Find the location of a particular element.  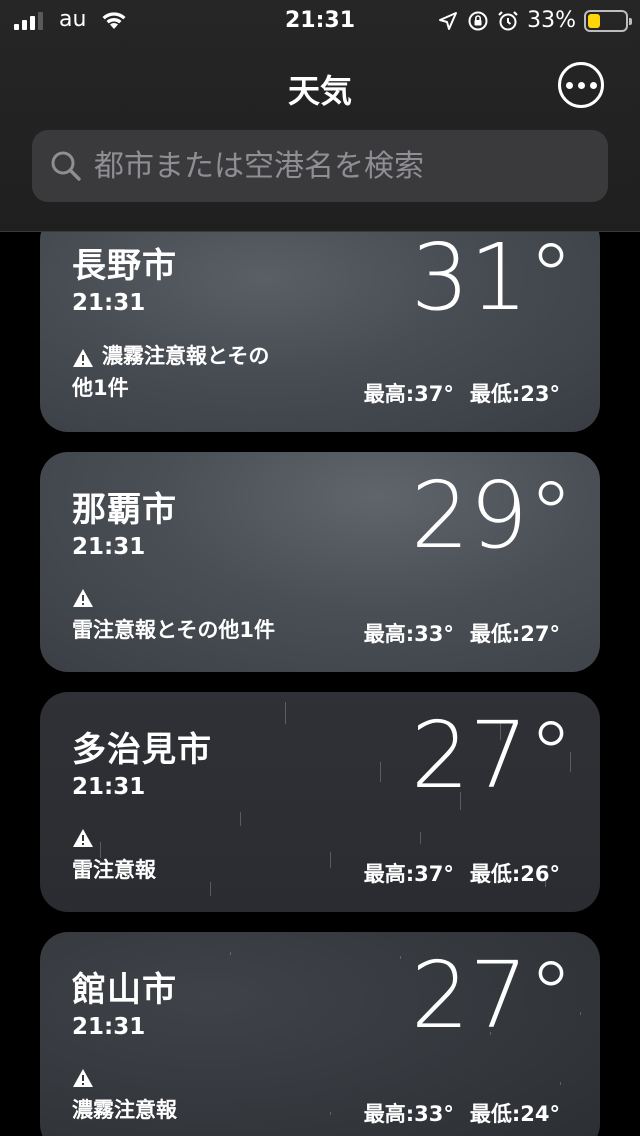

city-temperature: 29° is located at coordinates (492, 515).